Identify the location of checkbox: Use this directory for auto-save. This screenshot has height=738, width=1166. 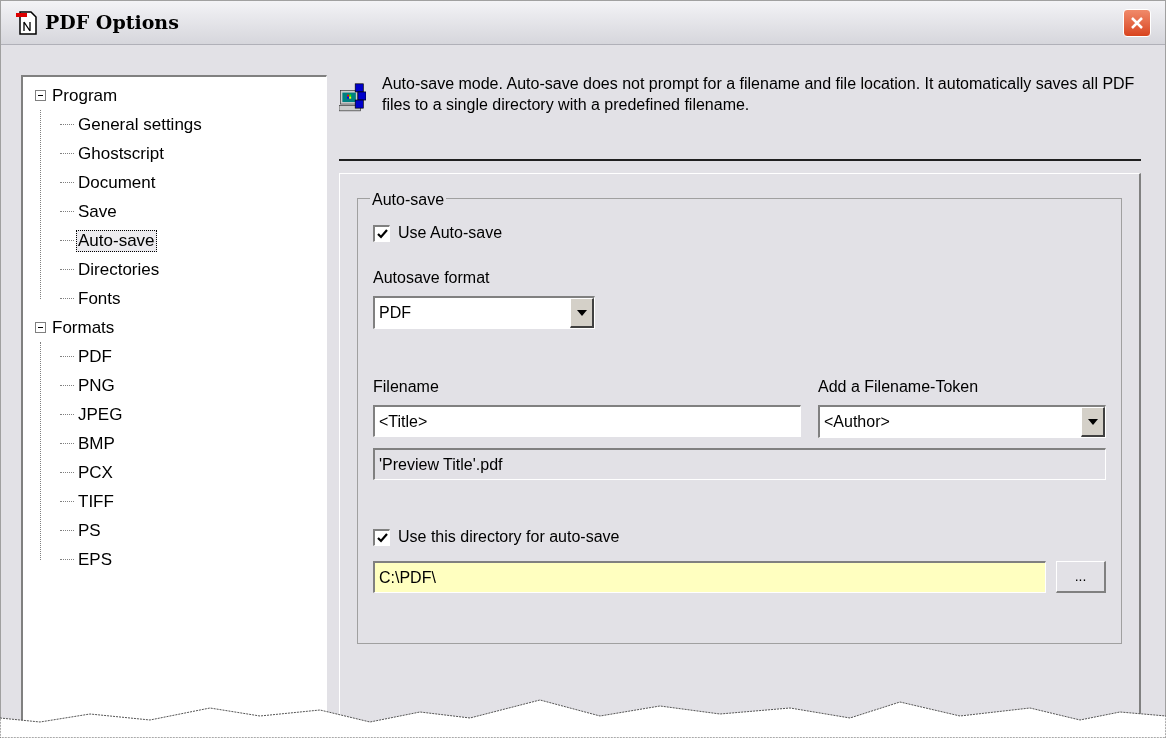
(739, 537).